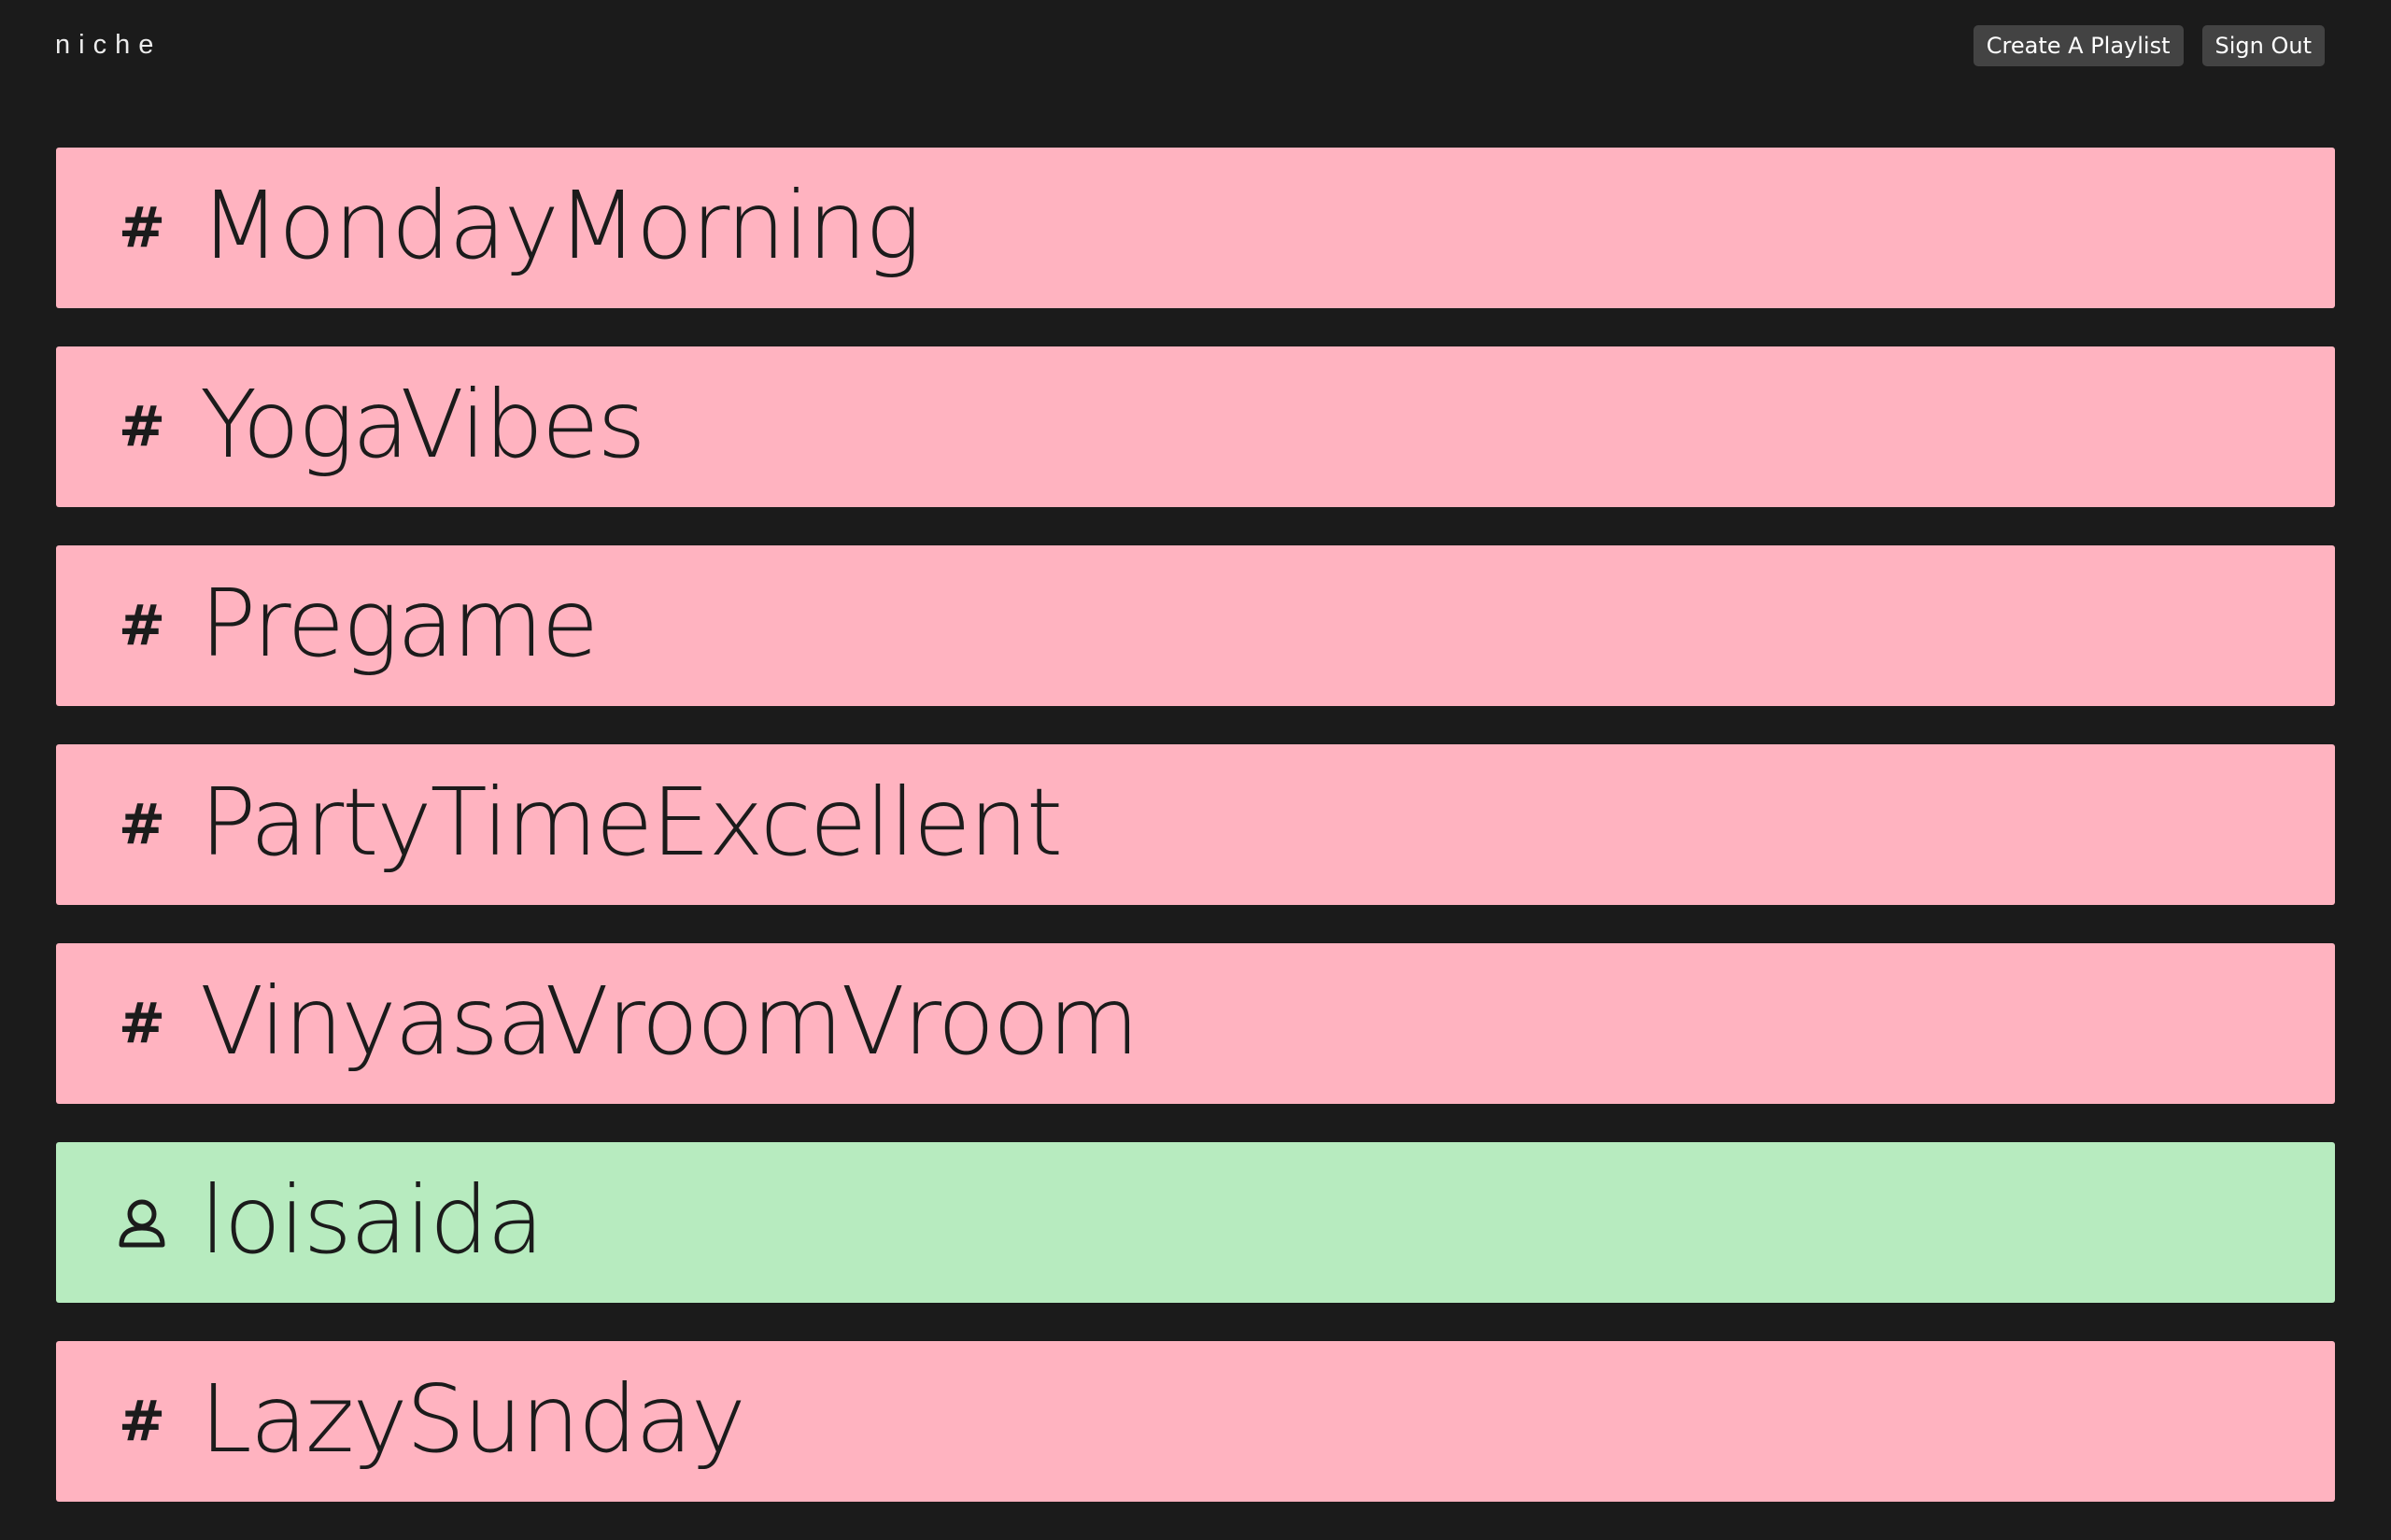 The image size is (2391, 1540). I want to click on create-playlist-button: Create A Playlist, so click(2078, 46).